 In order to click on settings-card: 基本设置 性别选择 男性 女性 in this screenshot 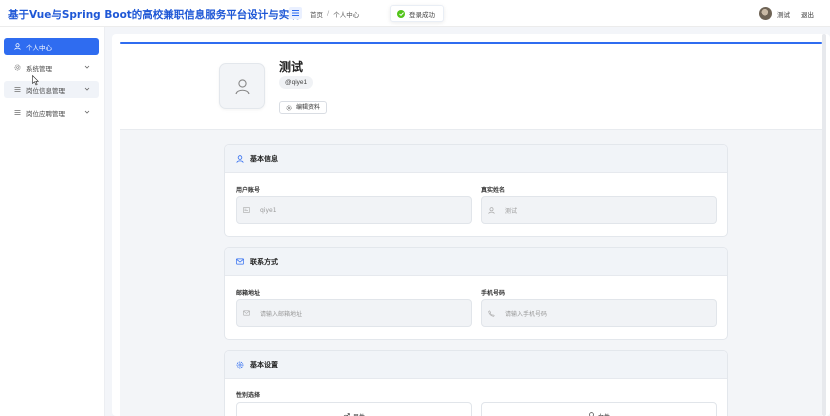, I will do `click(476, 383)`.